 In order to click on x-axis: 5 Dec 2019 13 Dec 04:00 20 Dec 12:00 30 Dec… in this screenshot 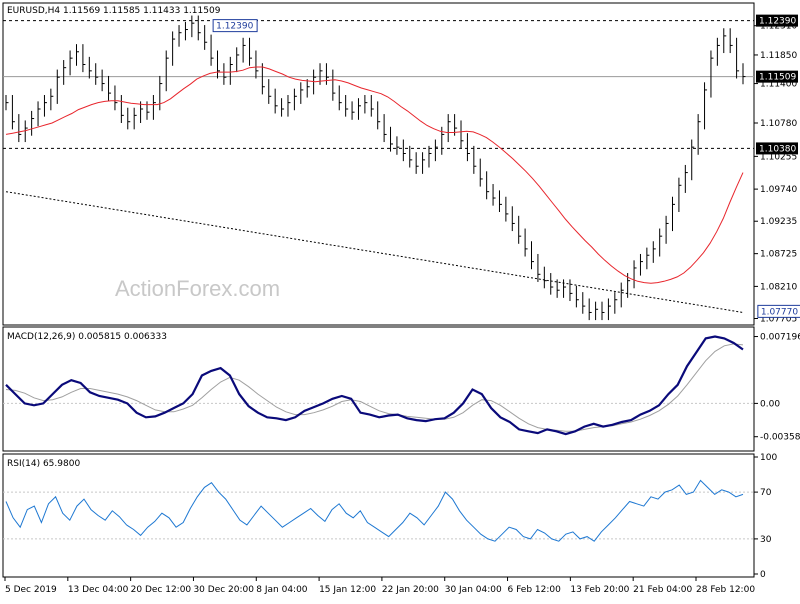, I will do `click(379, 586)`.